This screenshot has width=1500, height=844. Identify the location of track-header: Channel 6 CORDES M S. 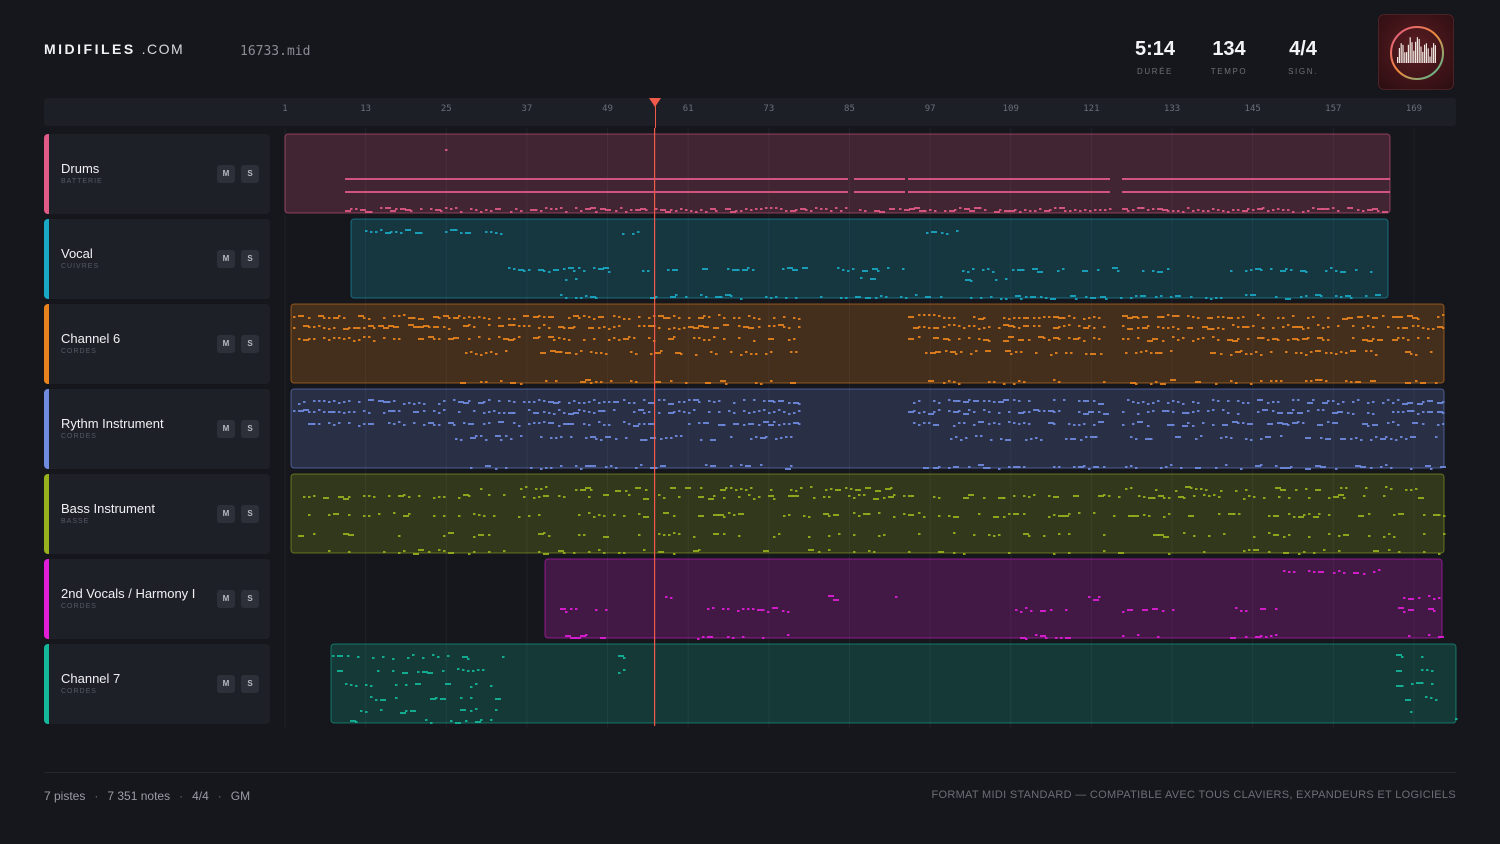
(157, 344).